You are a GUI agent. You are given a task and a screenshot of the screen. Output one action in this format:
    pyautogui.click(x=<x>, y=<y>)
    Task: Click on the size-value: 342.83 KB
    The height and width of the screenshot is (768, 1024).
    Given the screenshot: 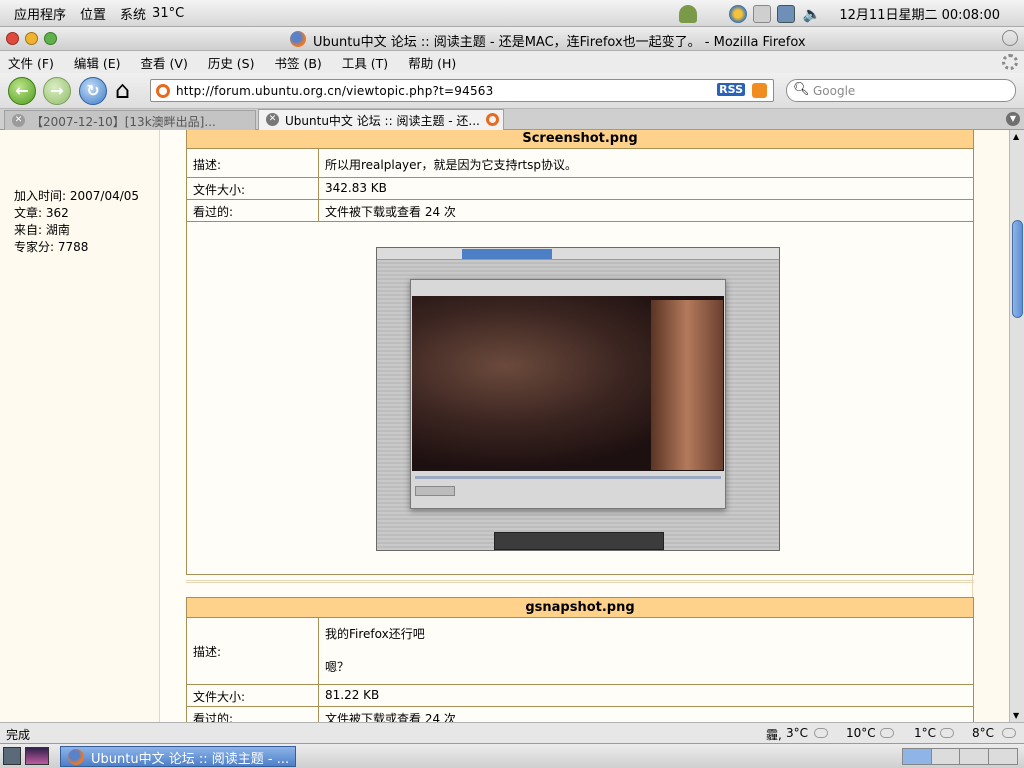 What is the action you would take?
    pyautogui.click(x=356, y=188)
    